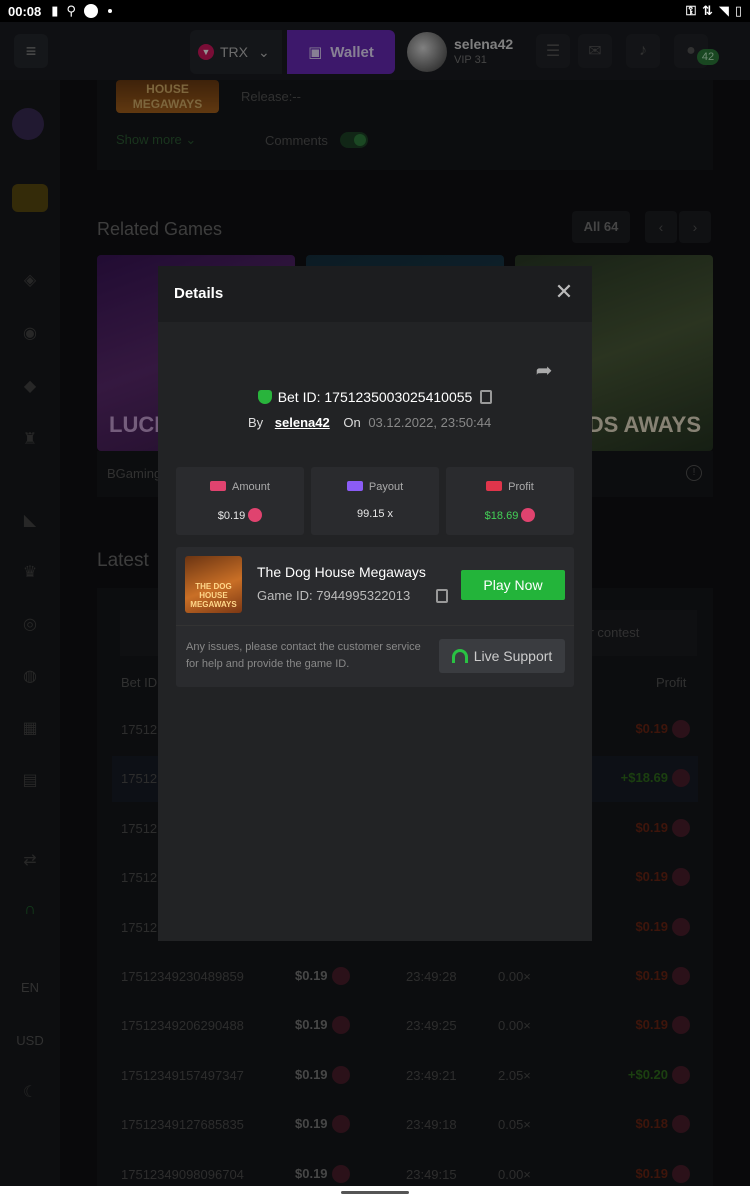 The width and height of the screenshot is (750, 1200). I want to click on wifi-icon: ◥, so click(723, 10).